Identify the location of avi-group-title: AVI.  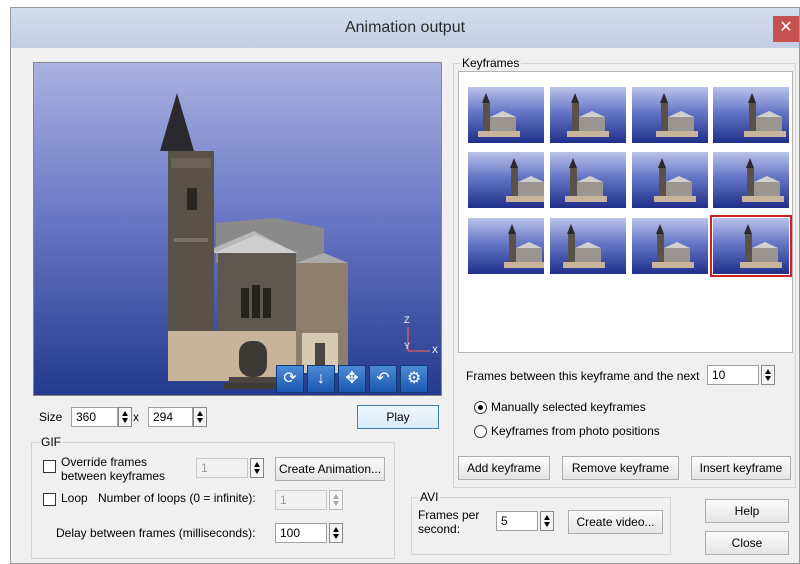
(429, 497).